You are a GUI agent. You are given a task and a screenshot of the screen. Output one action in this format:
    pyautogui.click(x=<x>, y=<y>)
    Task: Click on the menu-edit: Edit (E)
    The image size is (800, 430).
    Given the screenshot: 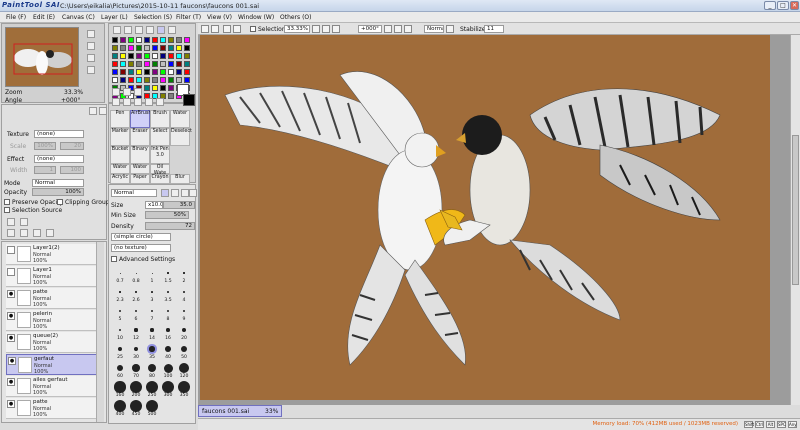 What is the action you would take?
    pyautogui.click(x=44, y=17)
    